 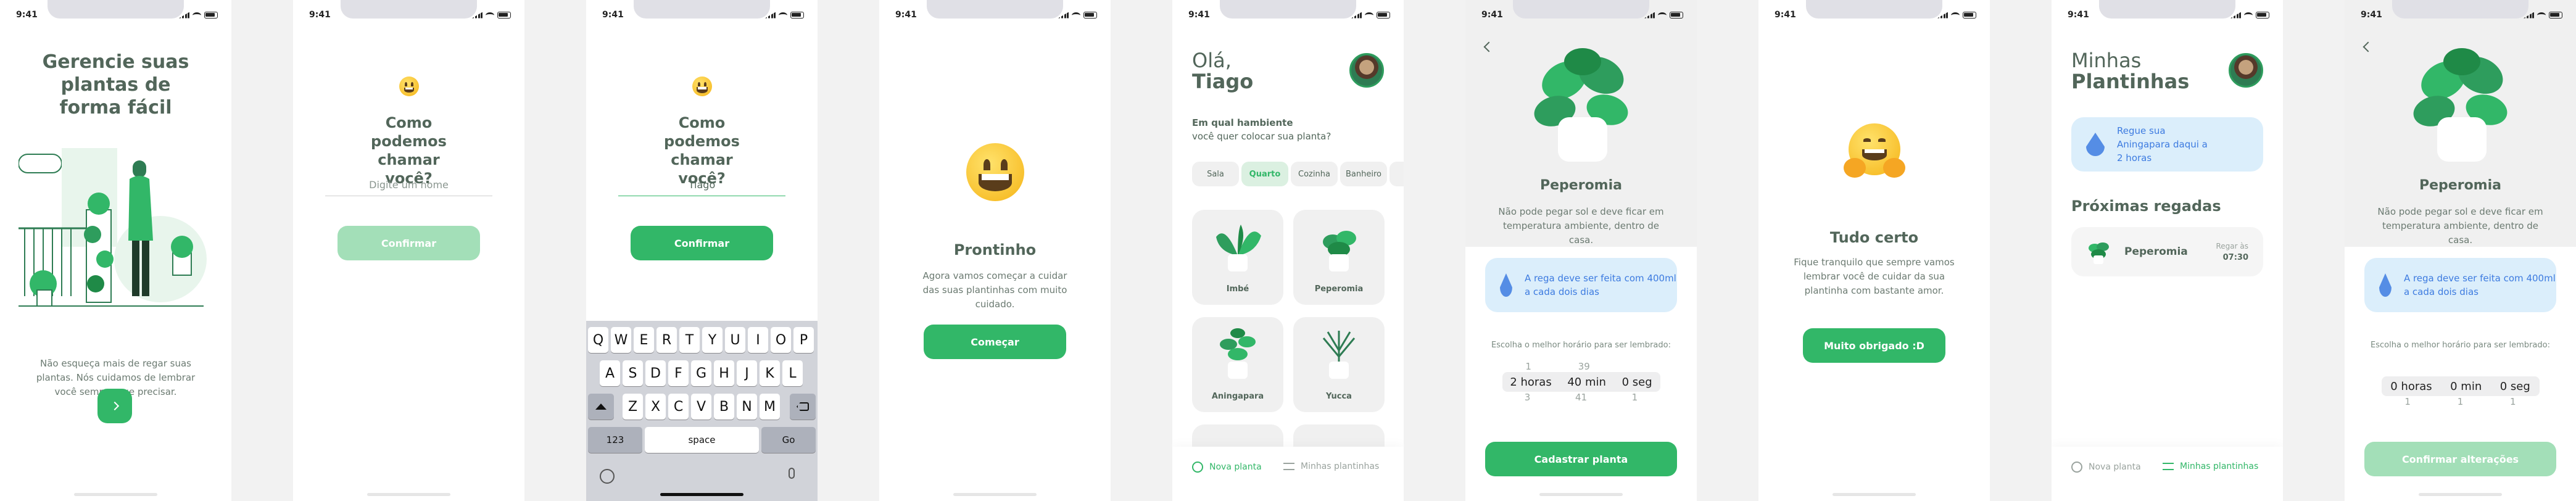 What do you see at coordinates (1875, 154) in the screenshot?
I see `hug-emoji-icon` at bounding box center [1875, 154].